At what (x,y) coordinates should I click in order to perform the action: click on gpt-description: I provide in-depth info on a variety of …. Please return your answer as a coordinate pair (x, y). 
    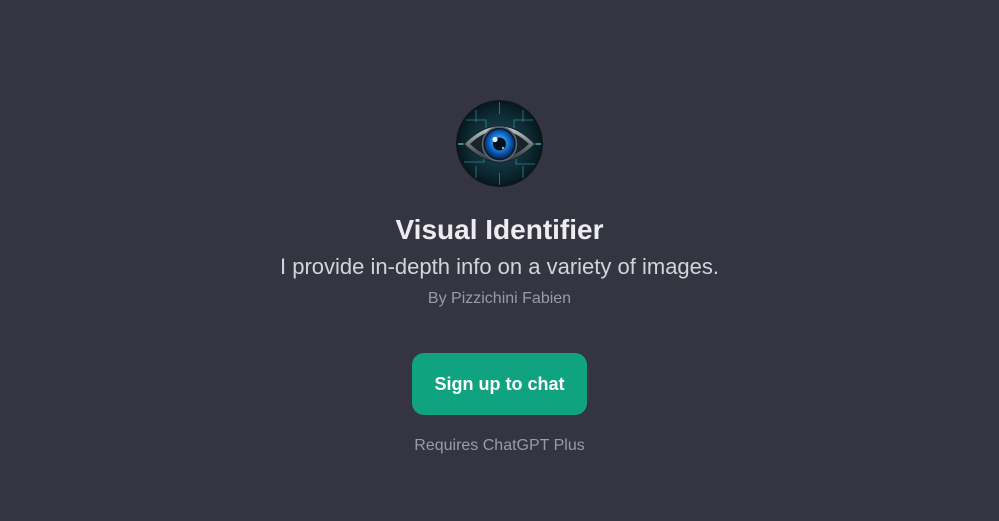
    Looking at the image, I should click on (499, 266).